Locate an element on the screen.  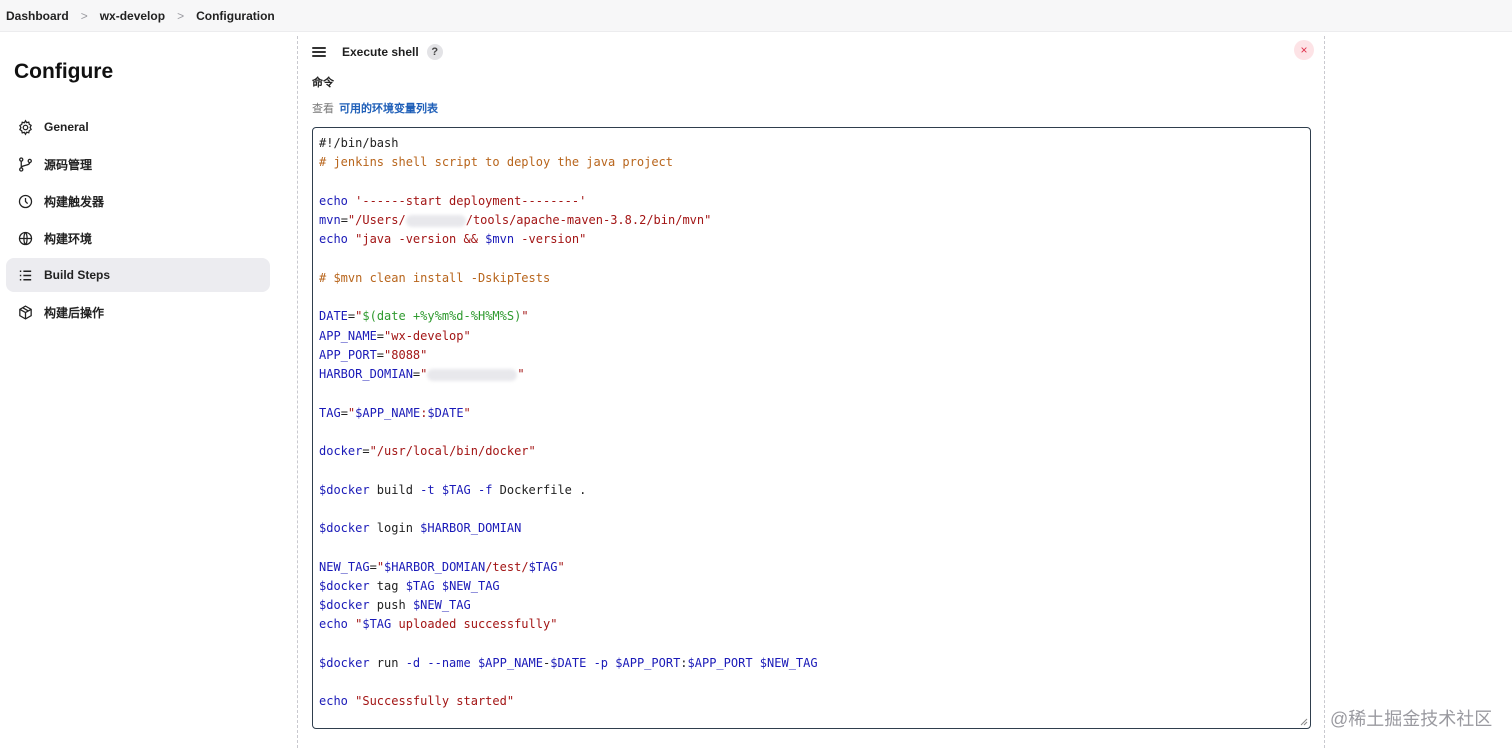
code-token: push is located at coordinates (391, 605).